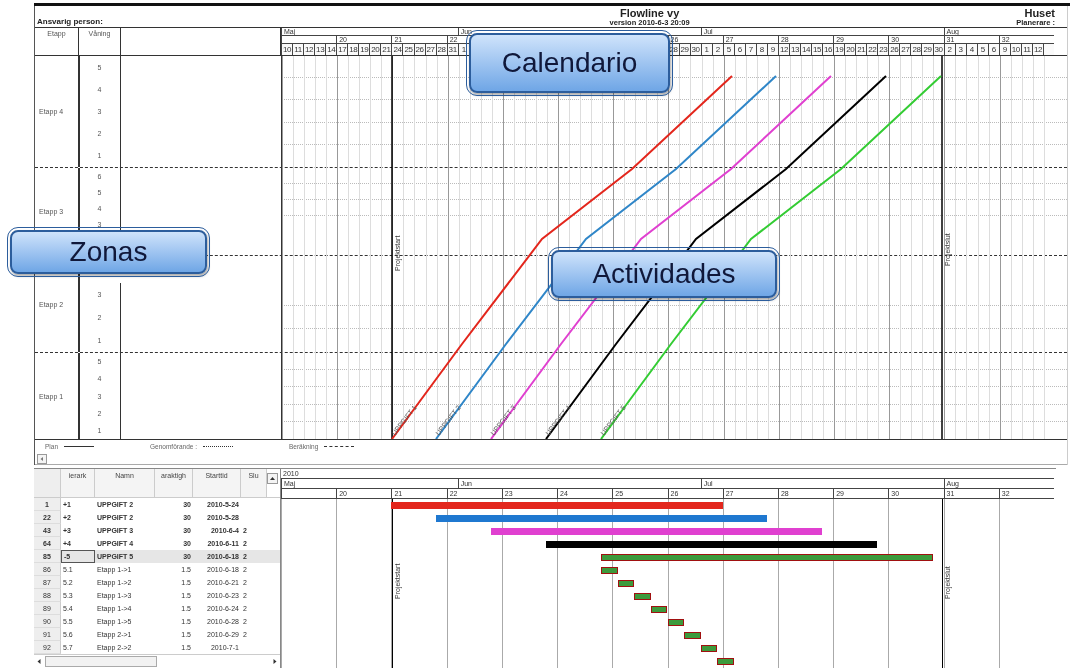  What do you see at coordinates (664, 274) in the screenshot?
I see `callout: Actividades` at bounding box center [664, 274].